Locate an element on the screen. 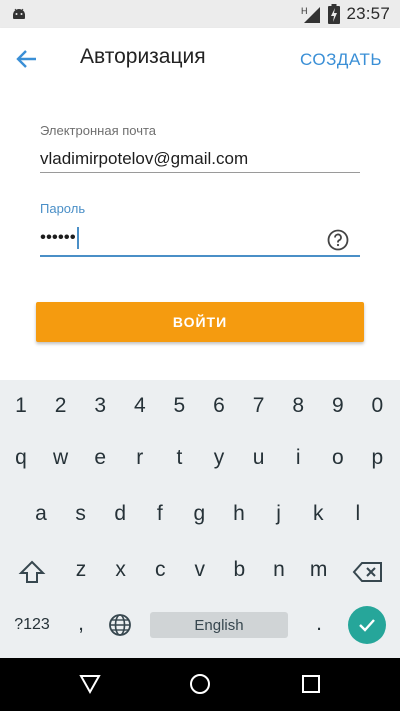  key-z: z is located at coordinates (81, 570).